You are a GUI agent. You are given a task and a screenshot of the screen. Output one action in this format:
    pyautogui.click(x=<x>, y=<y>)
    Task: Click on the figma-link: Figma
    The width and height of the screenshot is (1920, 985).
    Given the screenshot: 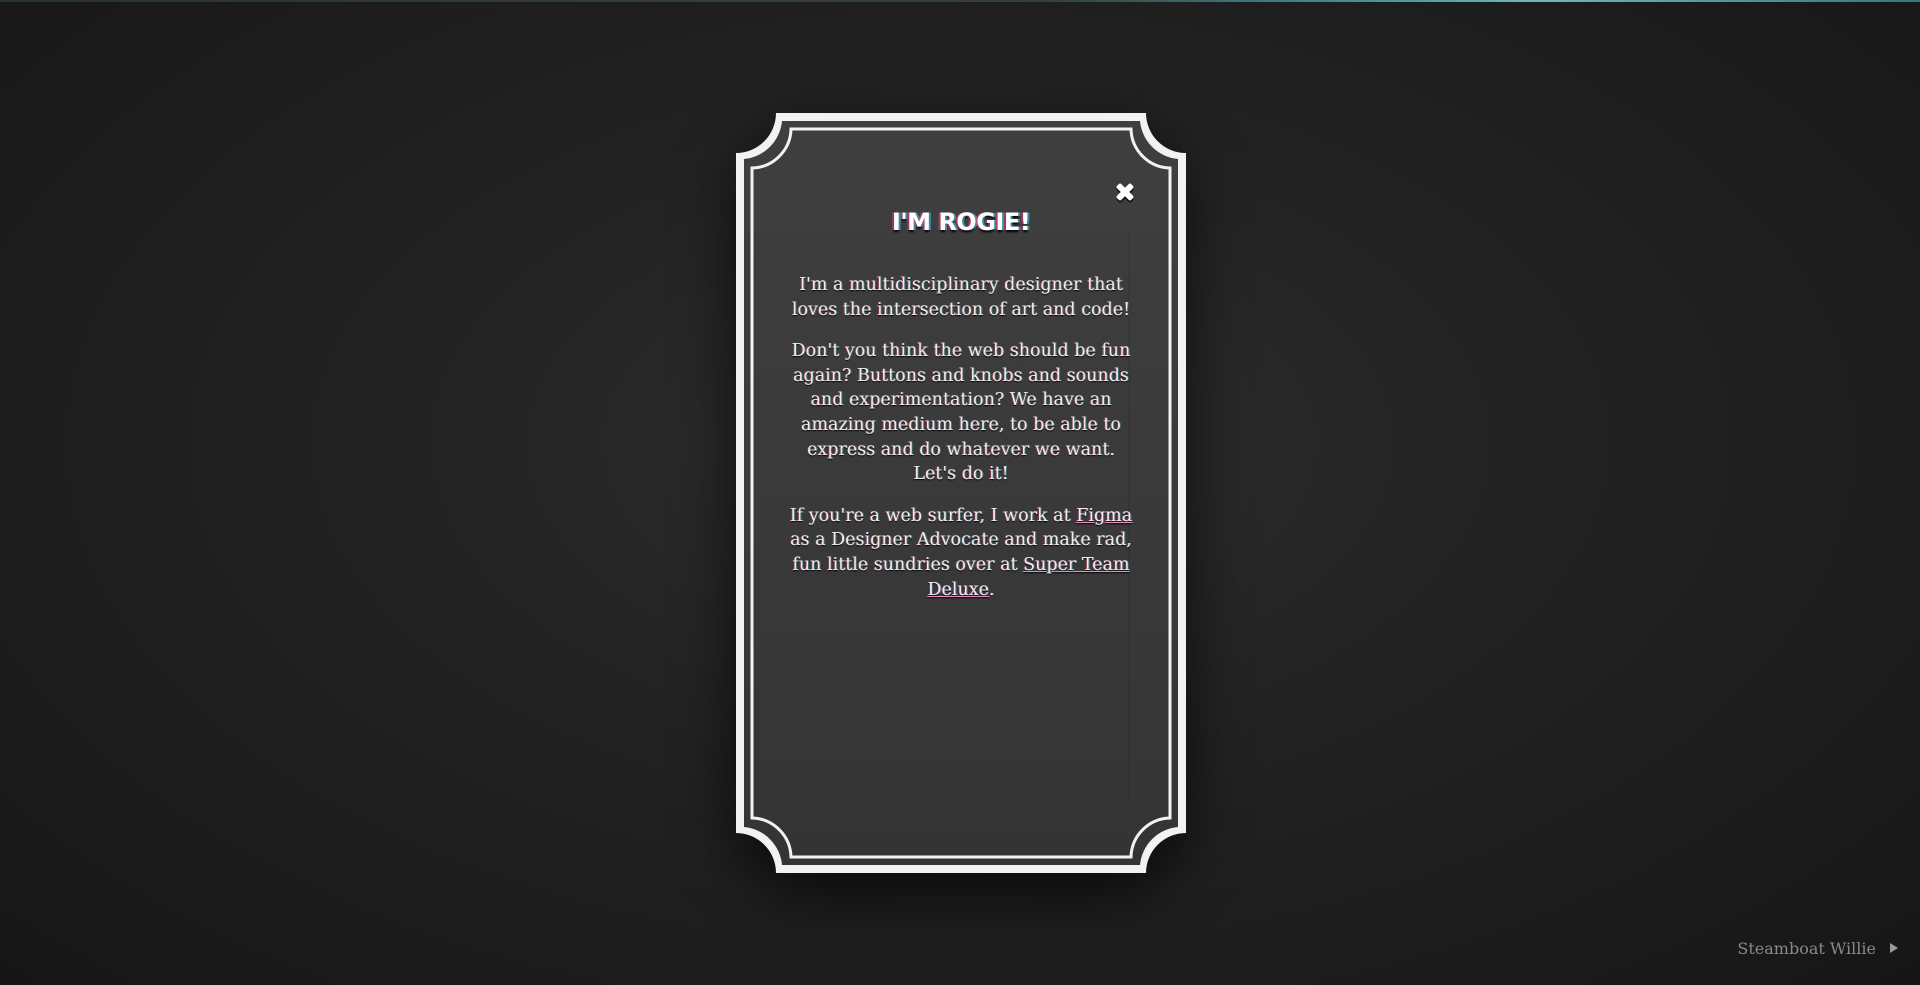 What is the action you would take?
    pyautogui.click(x=1104, y=516)
    